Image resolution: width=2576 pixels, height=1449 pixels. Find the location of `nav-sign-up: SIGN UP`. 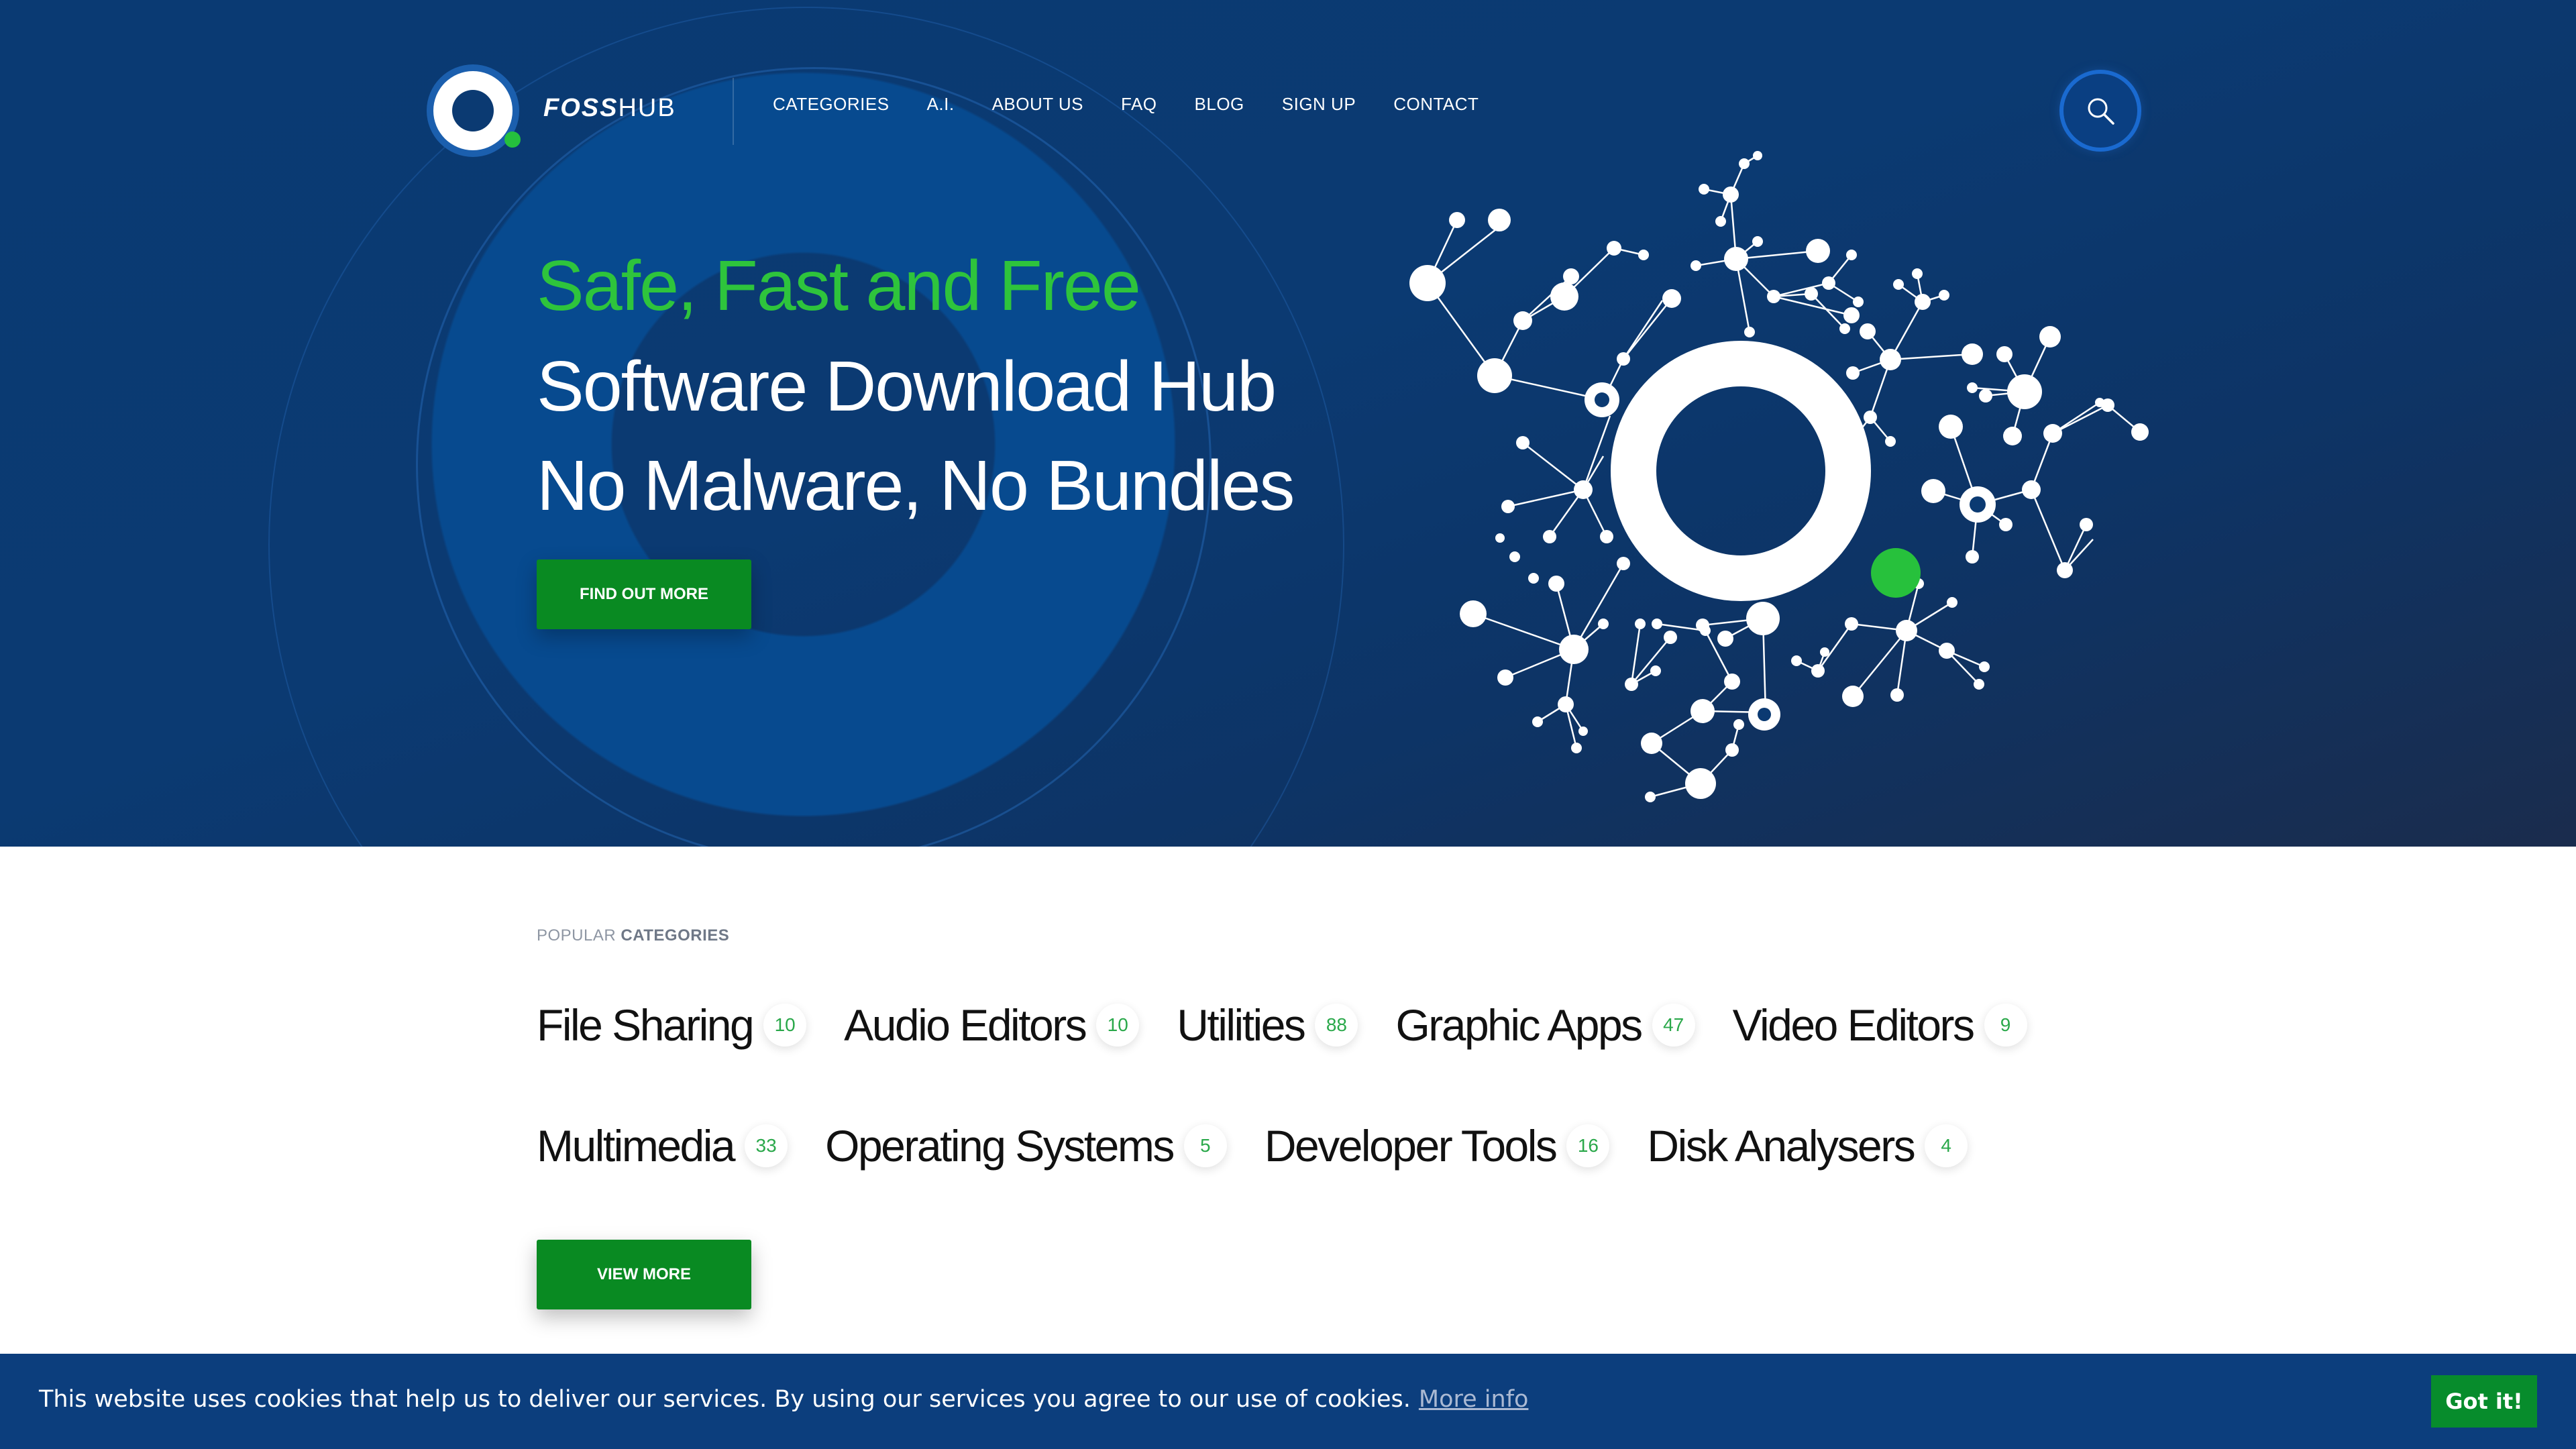

nav-sign-up: SIGN UP is located at coordinates (1319, 104).